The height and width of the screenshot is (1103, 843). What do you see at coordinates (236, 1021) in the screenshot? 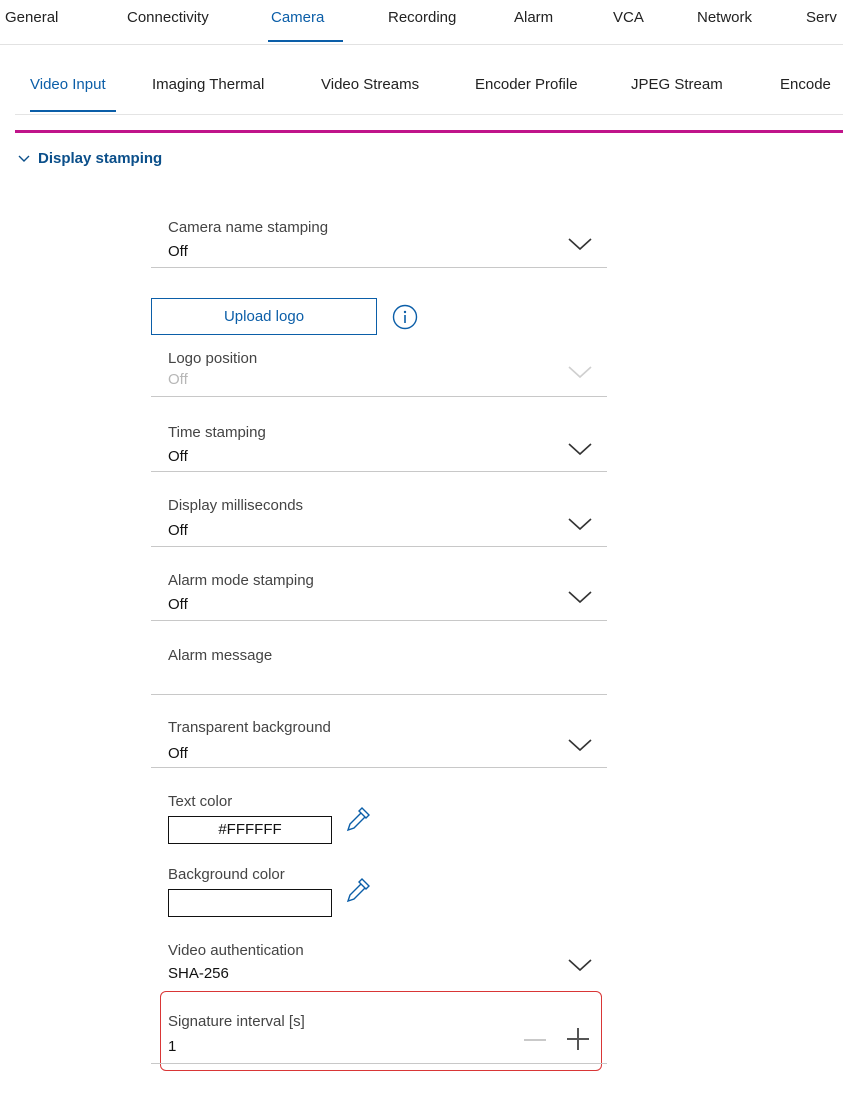
I see `field-label: Signature interval [s]` at bounding box center [236, 1021].